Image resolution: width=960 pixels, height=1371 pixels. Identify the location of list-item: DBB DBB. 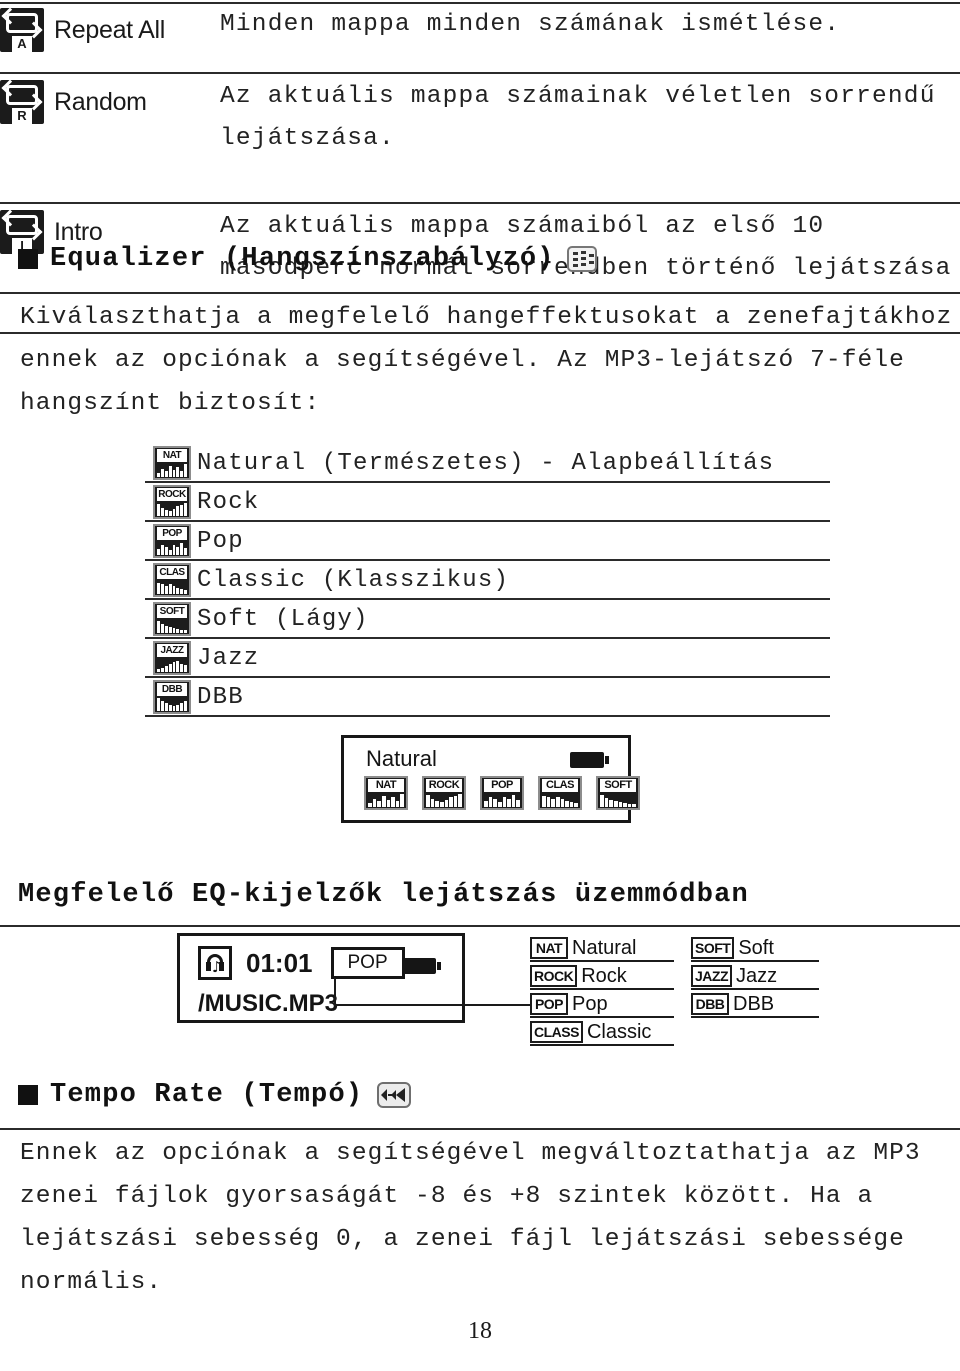
(487, 697).